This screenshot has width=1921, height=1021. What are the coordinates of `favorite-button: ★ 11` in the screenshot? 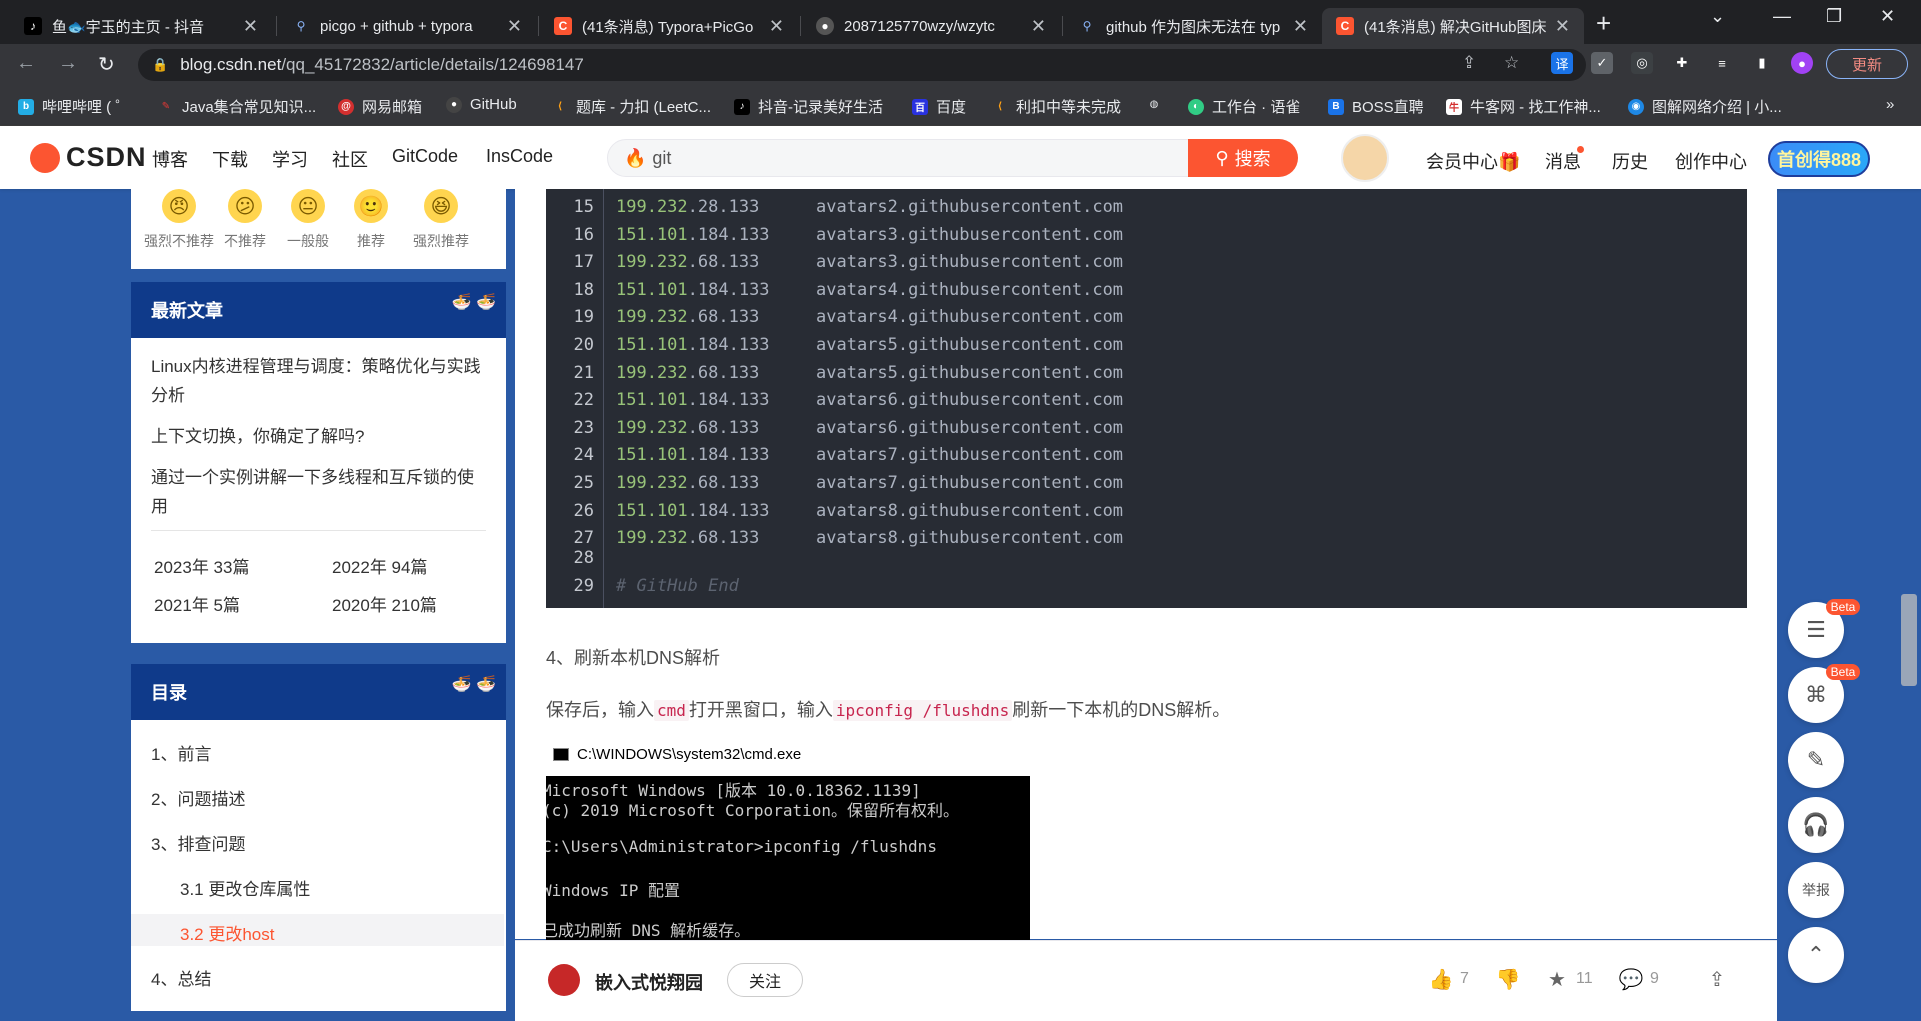 It's located at (1569, 979).